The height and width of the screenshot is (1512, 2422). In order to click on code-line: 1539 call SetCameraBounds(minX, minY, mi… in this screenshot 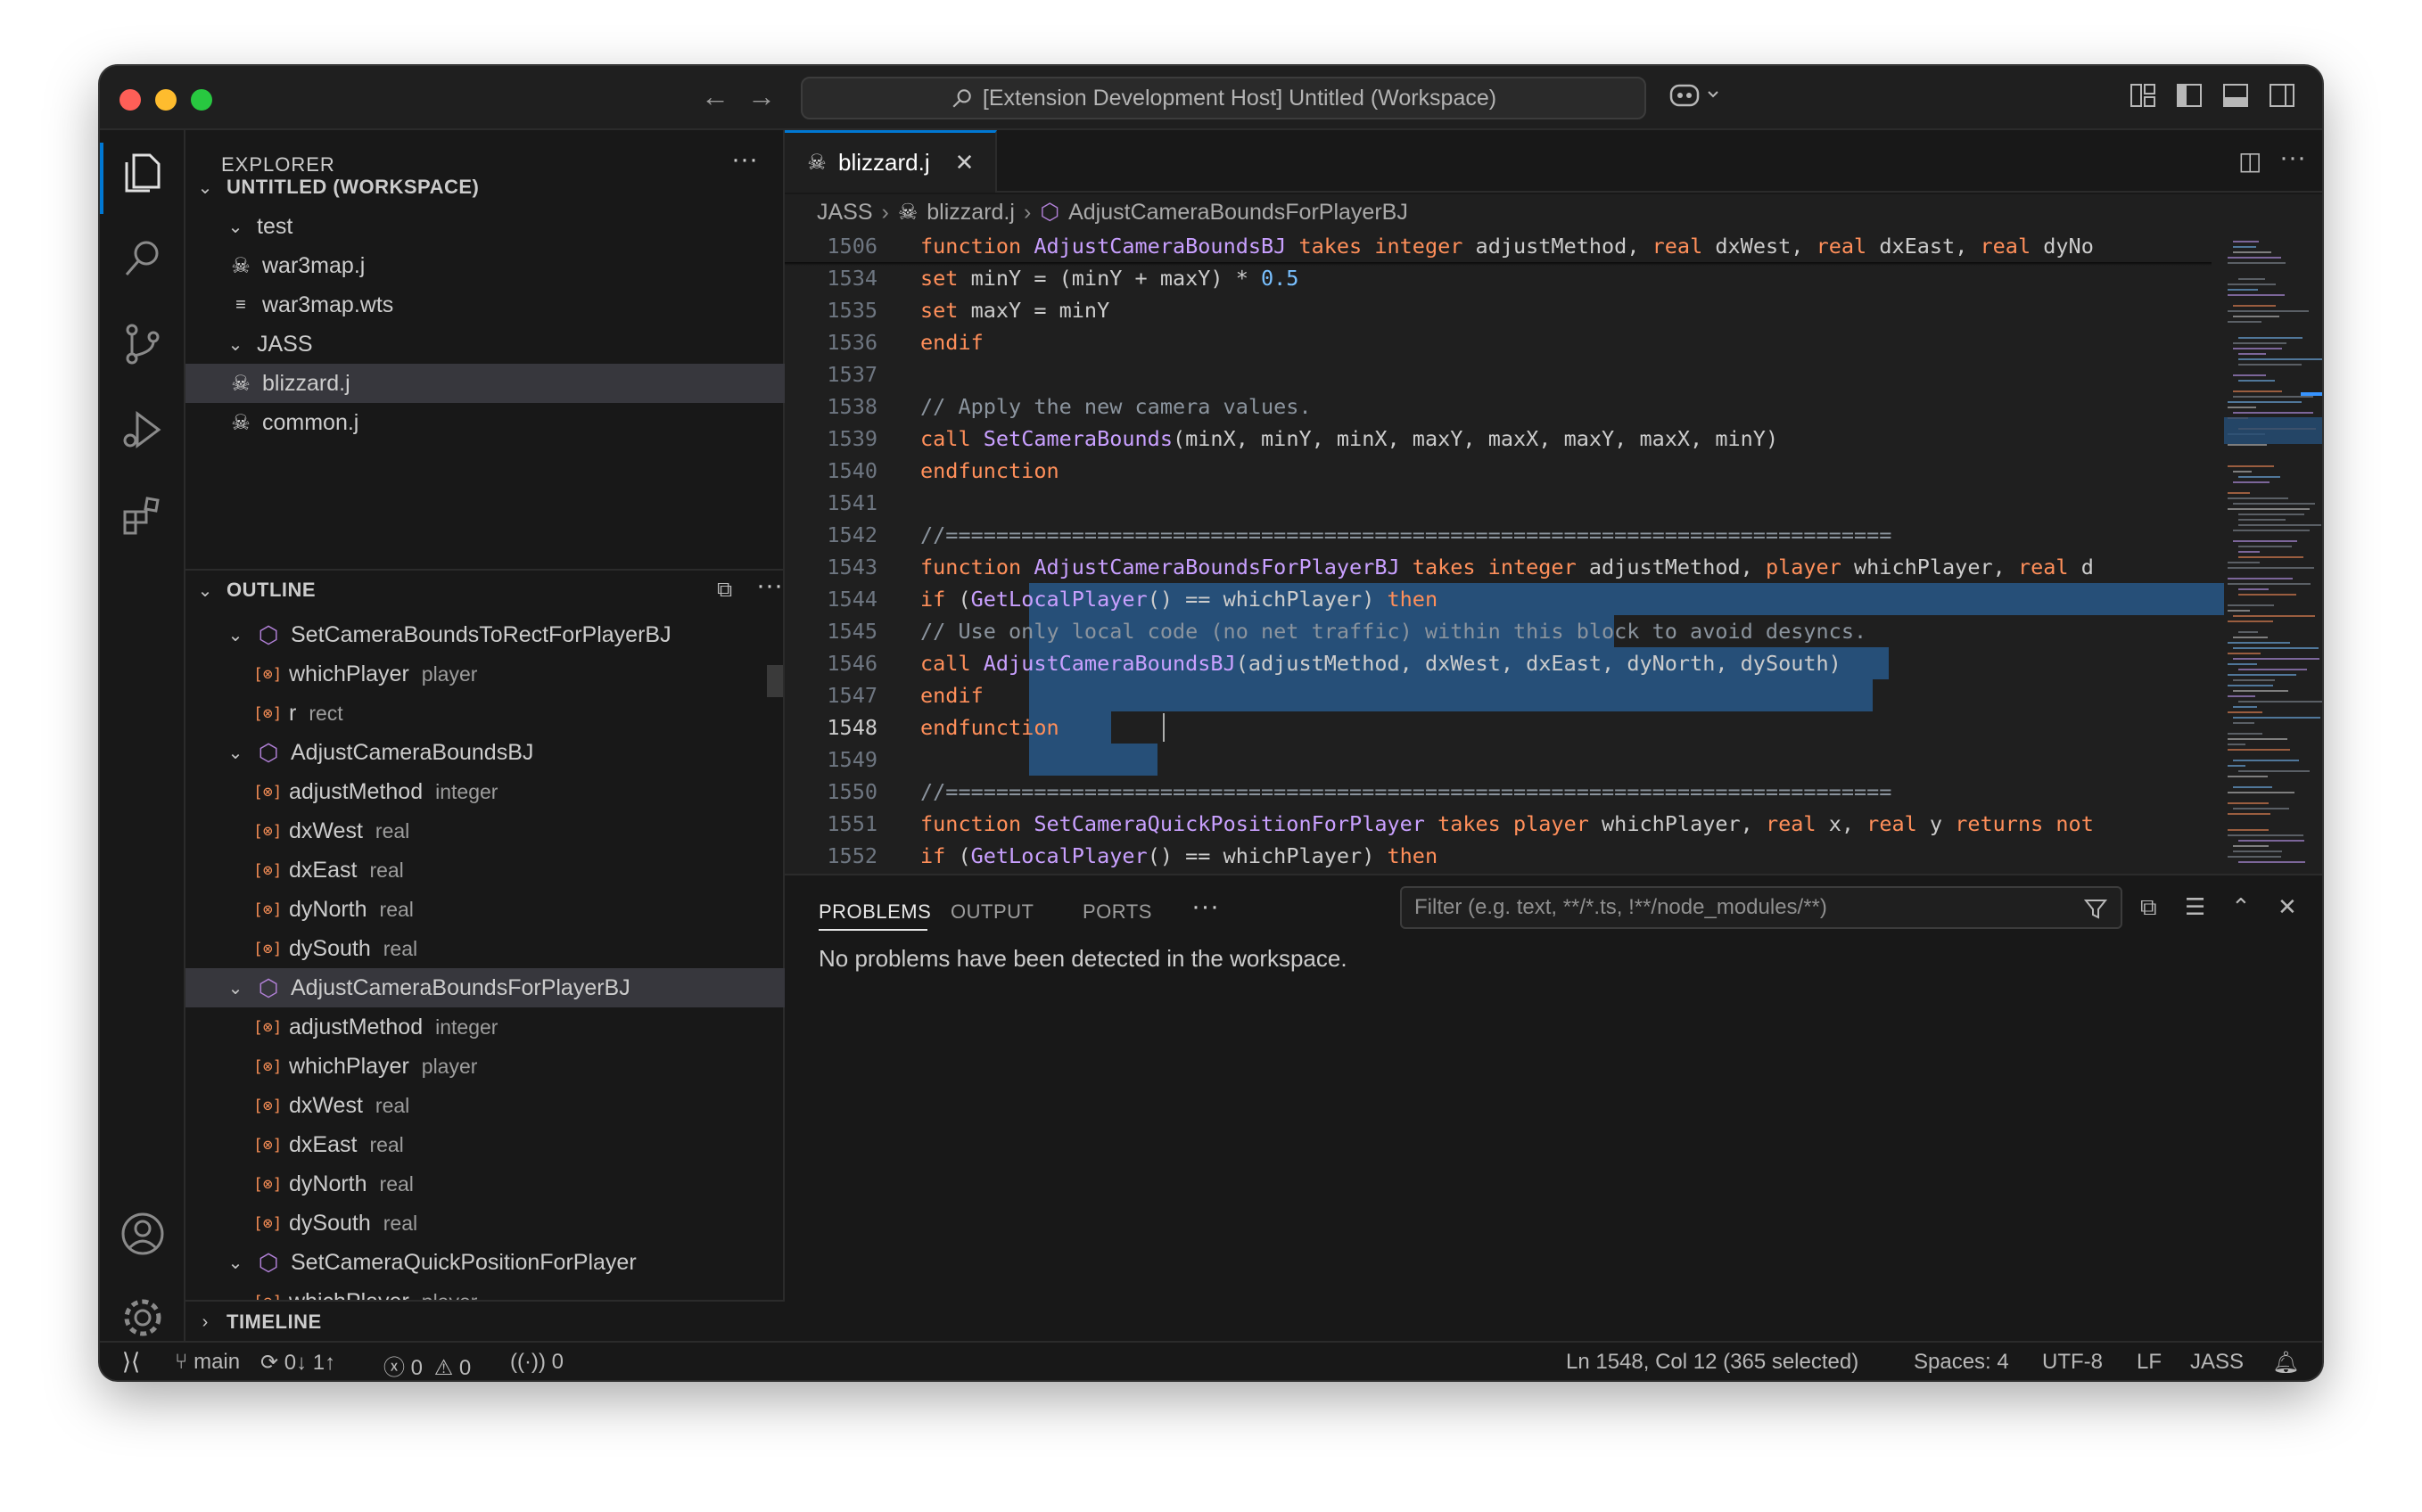, I will do `click(1498, 439)`.